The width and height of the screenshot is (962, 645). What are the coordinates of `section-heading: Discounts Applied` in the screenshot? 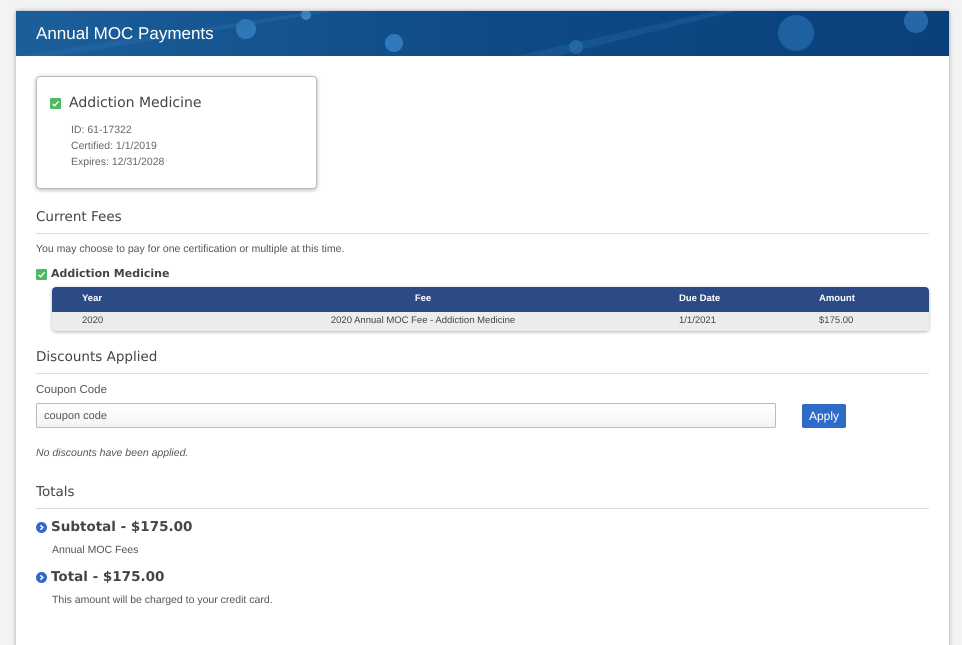 It's located at (482, 360).